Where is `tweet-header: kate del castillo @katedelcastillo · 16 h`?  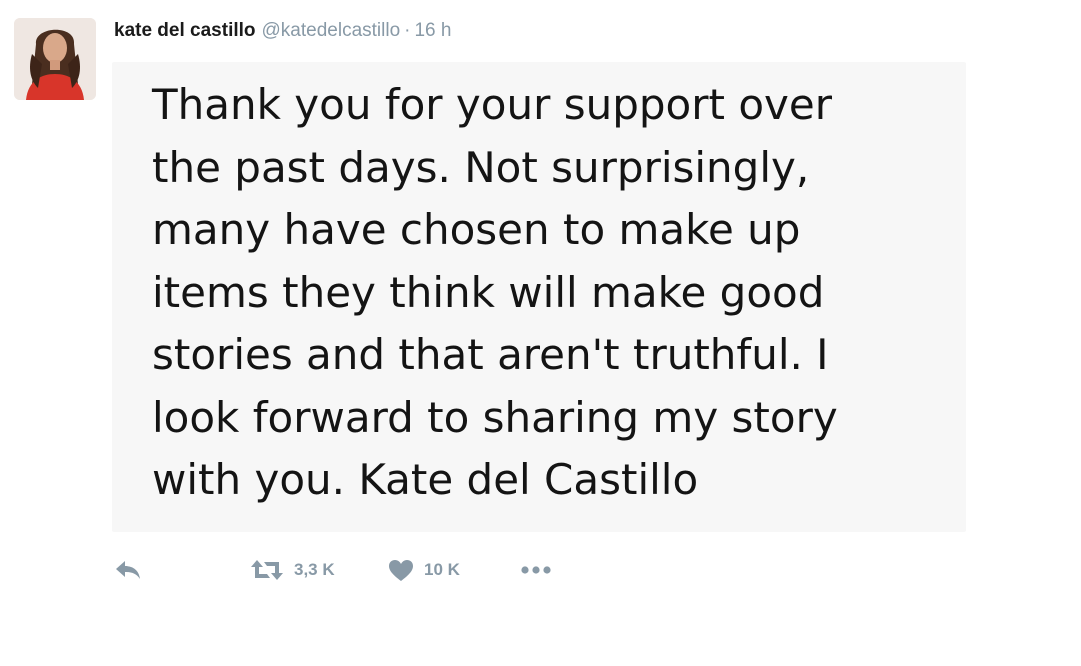
tweet-header: kate del castillo @katedelcastillo · 16 h is located at coordinates (282, 31).